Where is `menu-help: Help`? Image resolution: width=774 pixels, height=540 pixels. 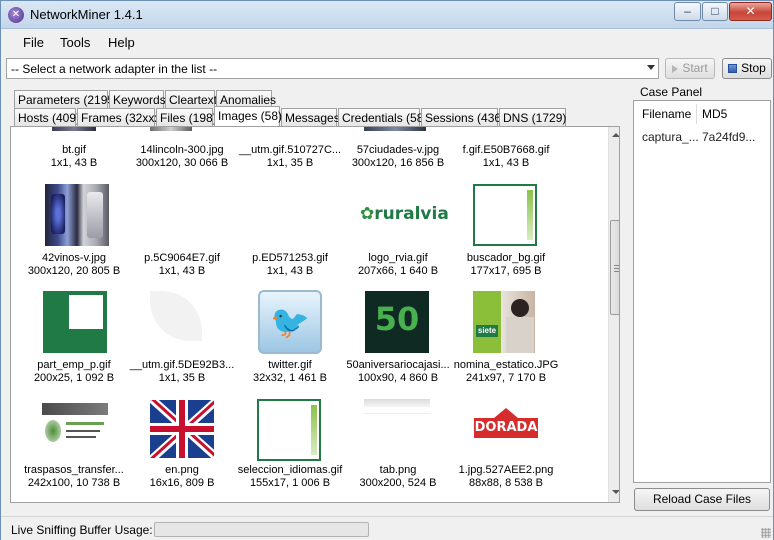
menu-help: Help is located at coordinates (121, 42).